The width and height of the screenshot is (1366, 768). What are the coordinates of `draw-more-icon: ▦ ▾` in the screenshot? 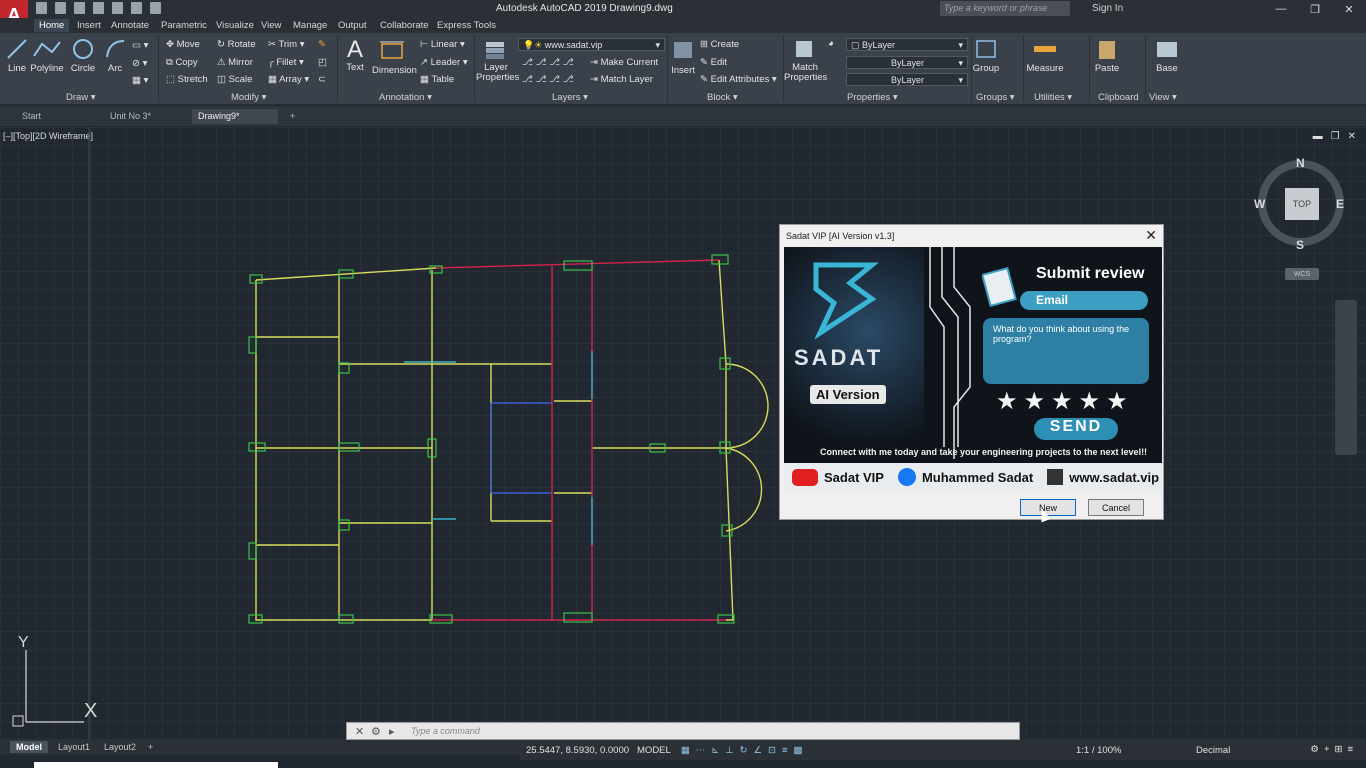 It's located at (140, 80).